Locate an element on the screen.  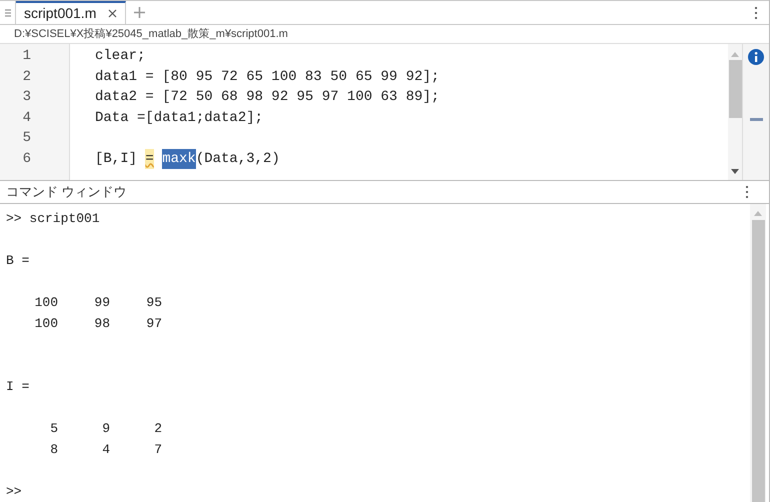
selected-text: maxk is located at coordinates (179, 158).